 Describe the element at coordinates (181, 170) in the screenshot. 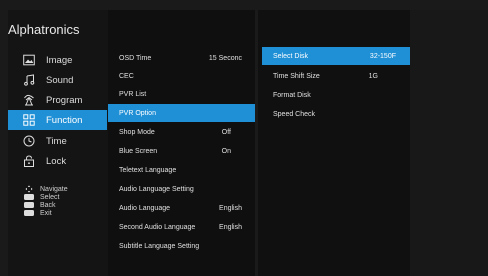

I see `menu-item-teletext-language: Teletext Language` at that location.